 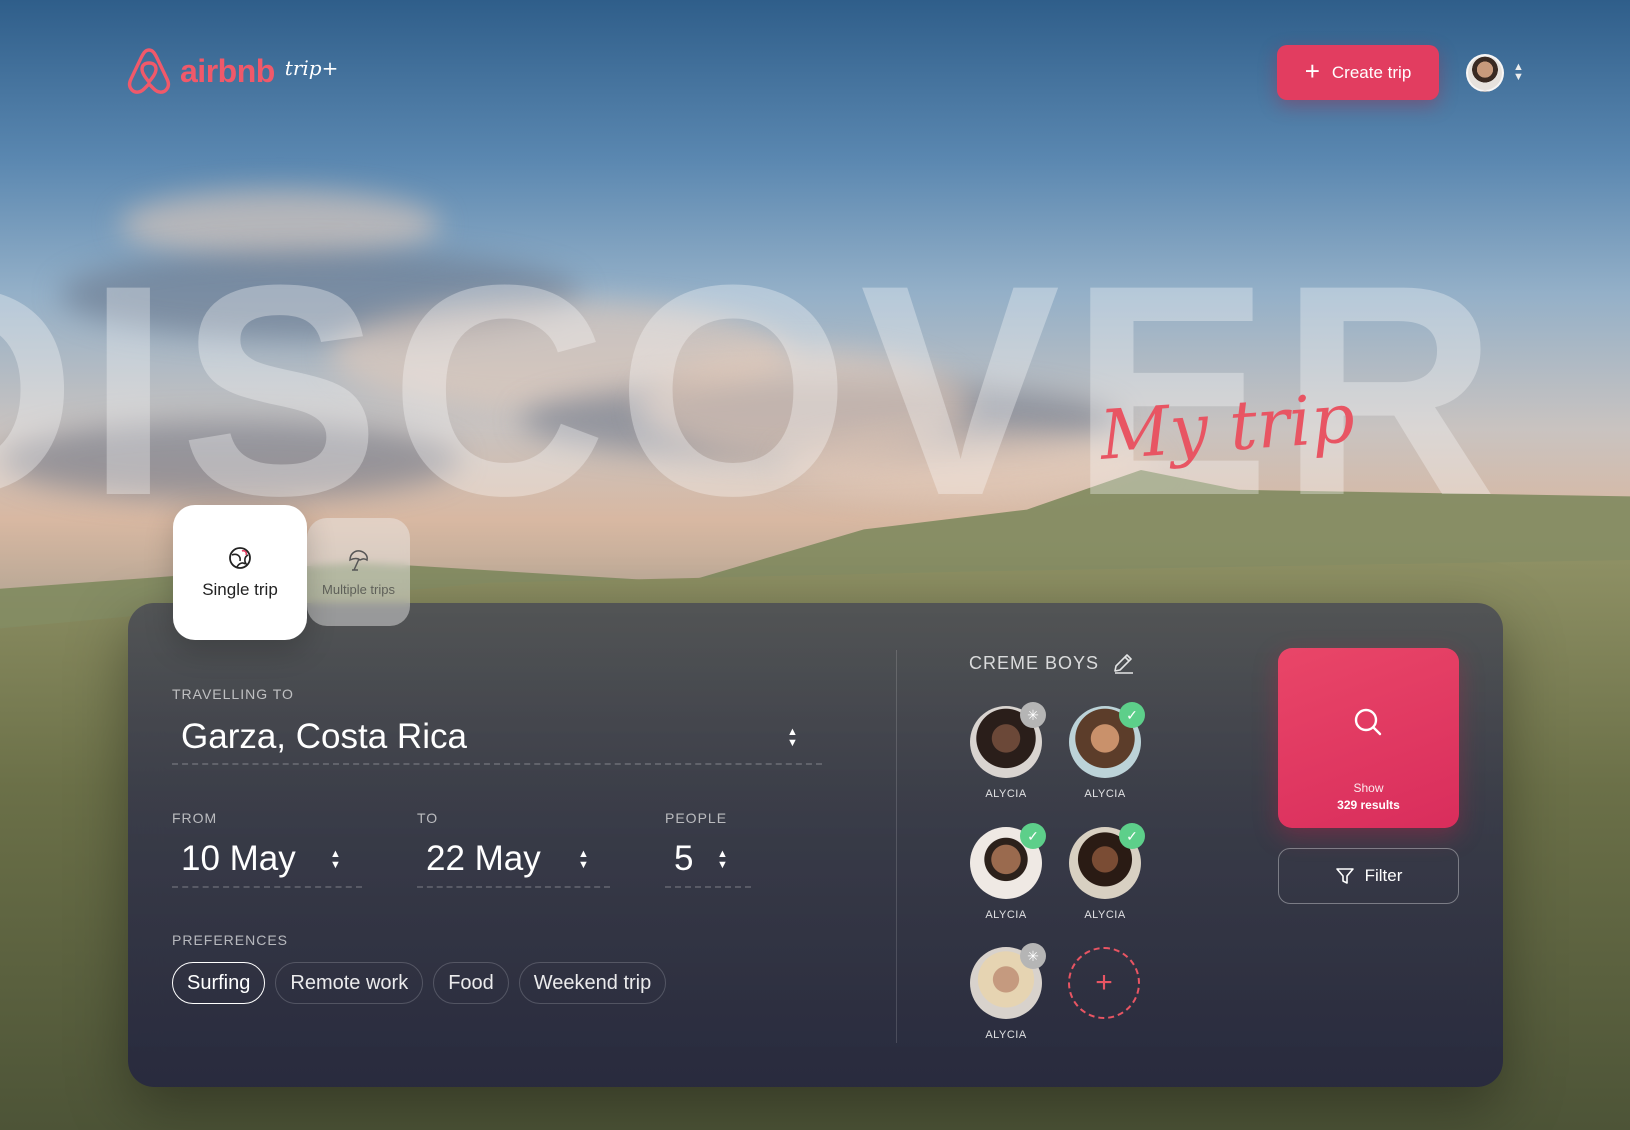 What do you see at coordinates (1518, 72) in the screenshot?
I see `user-menu-toggle-icon: ▲ ▼` at bounding box center [1518, 72].